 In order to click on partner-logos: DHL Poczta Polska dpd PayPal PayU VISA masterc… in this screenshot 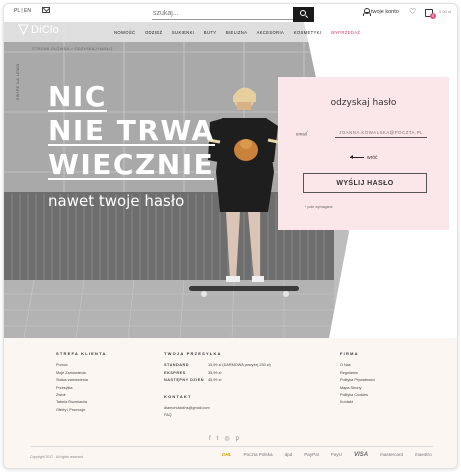, I will do `click(333, 455)`.